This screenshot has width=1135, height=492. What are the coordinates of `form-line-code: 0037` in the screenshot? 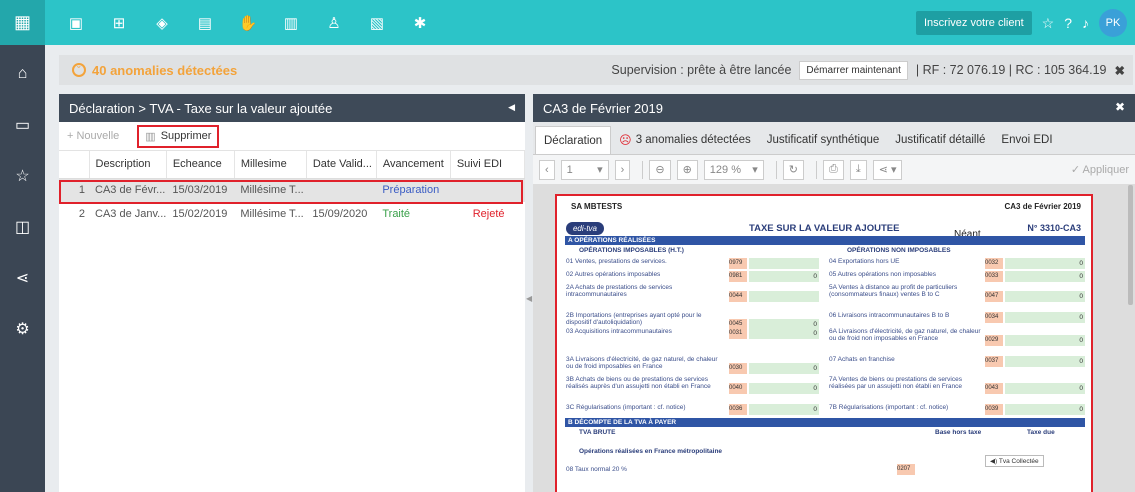 It's located at (994, 361).